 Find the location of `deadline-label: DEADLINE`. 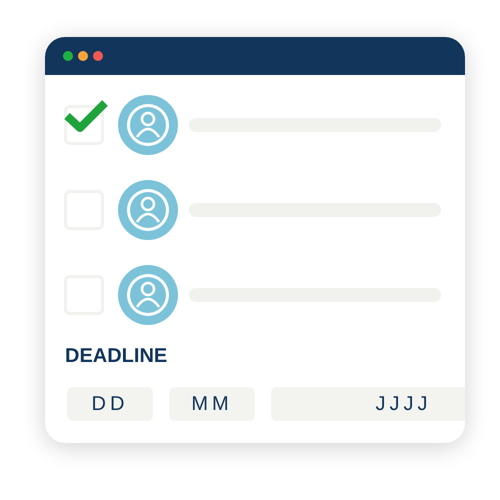

deadline-label: DEADLINE is located at coordinates (116, 356).